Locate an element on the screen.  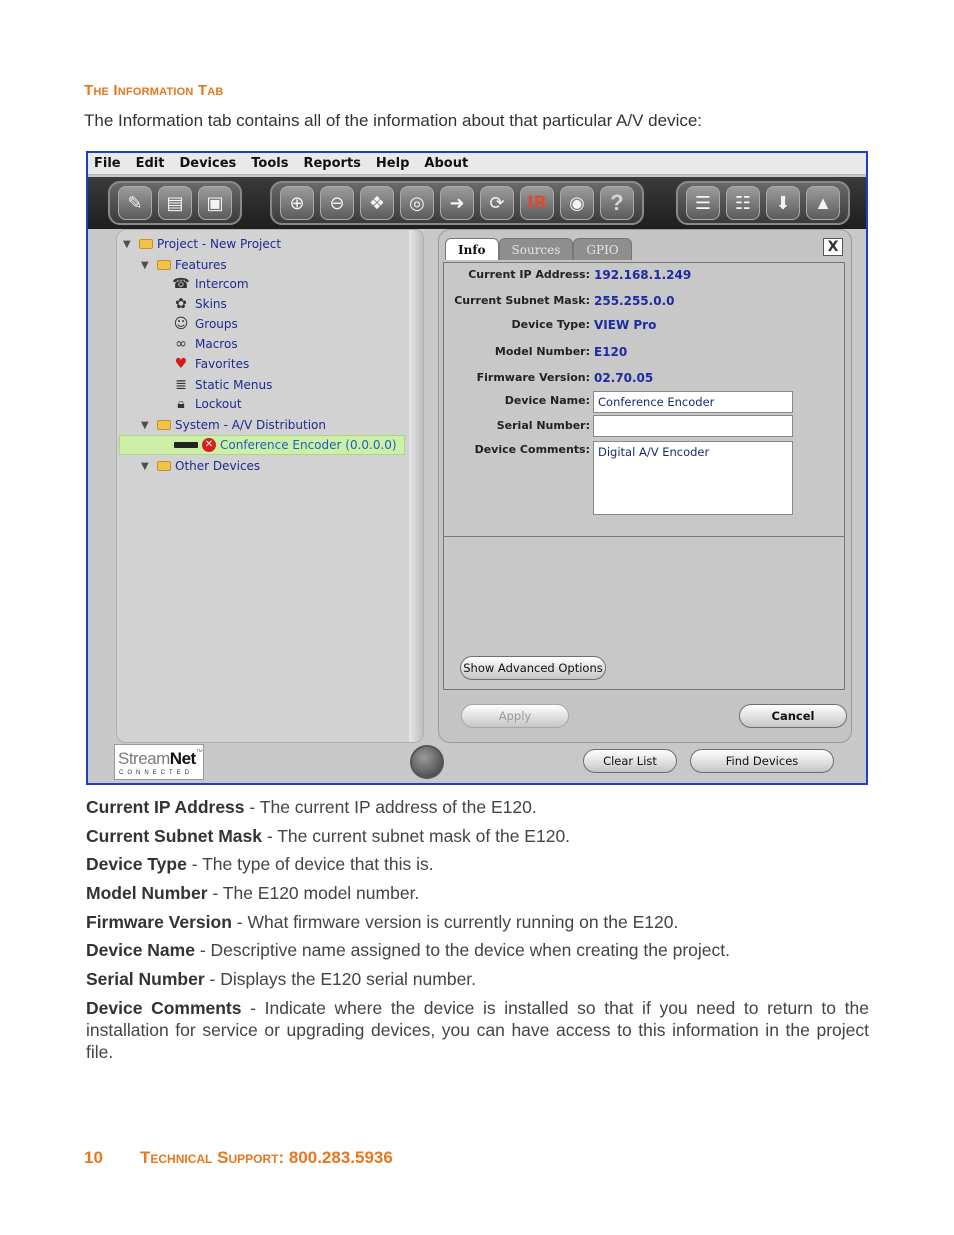
menu-list-icon: ≣ is located at coordinates (181, 385).